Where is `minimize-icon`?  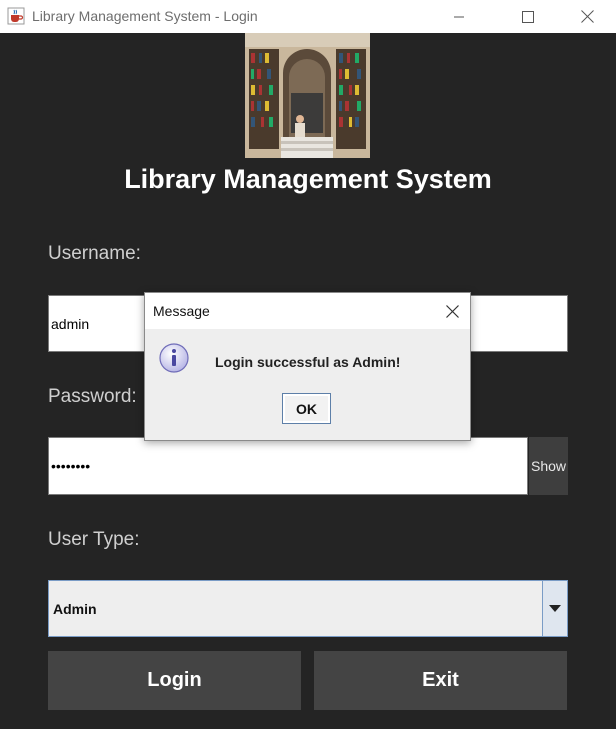
minimize-icon is located at coordinates (459, 16).